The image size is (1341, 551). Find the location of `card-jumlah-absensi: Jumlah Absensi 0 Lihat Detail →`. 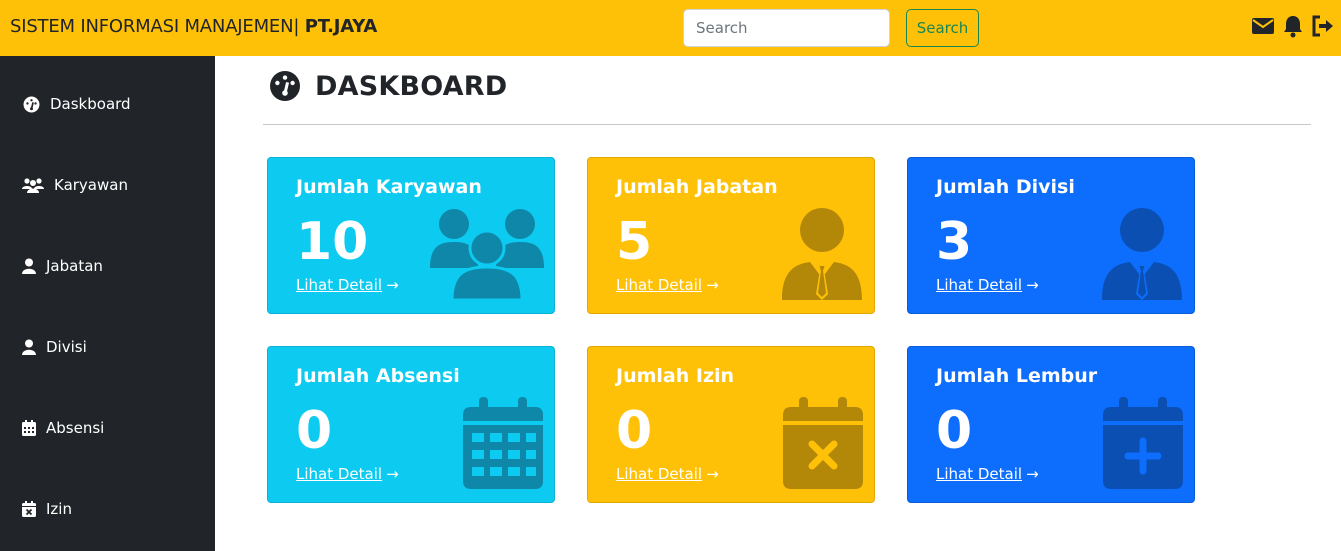

card-jumlah-absensi: Jumlah Absensi 0 Lihat Detail → is located at coordinates (411, 424).